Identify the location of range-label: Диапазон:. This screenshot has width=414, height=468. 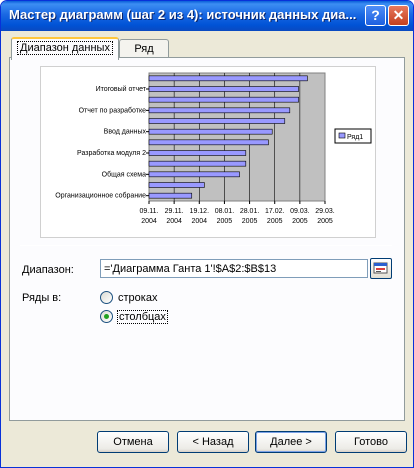
(48, 270).